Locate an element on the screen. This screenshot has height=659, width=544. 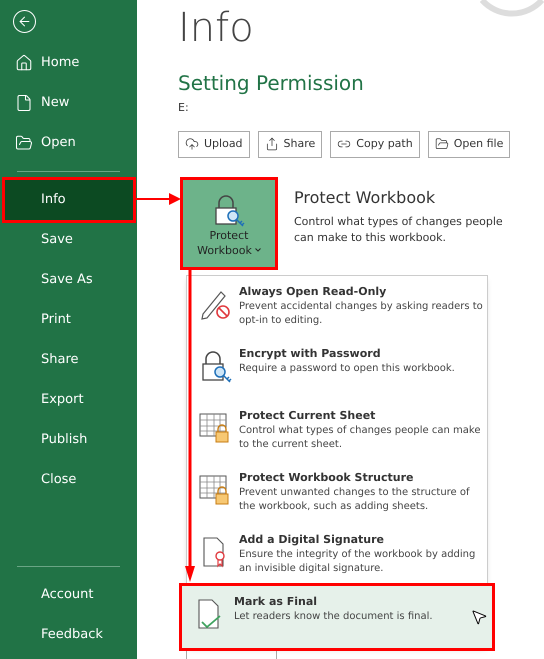
section-heading: Protect Workbook is located at coordinates (365, 197).